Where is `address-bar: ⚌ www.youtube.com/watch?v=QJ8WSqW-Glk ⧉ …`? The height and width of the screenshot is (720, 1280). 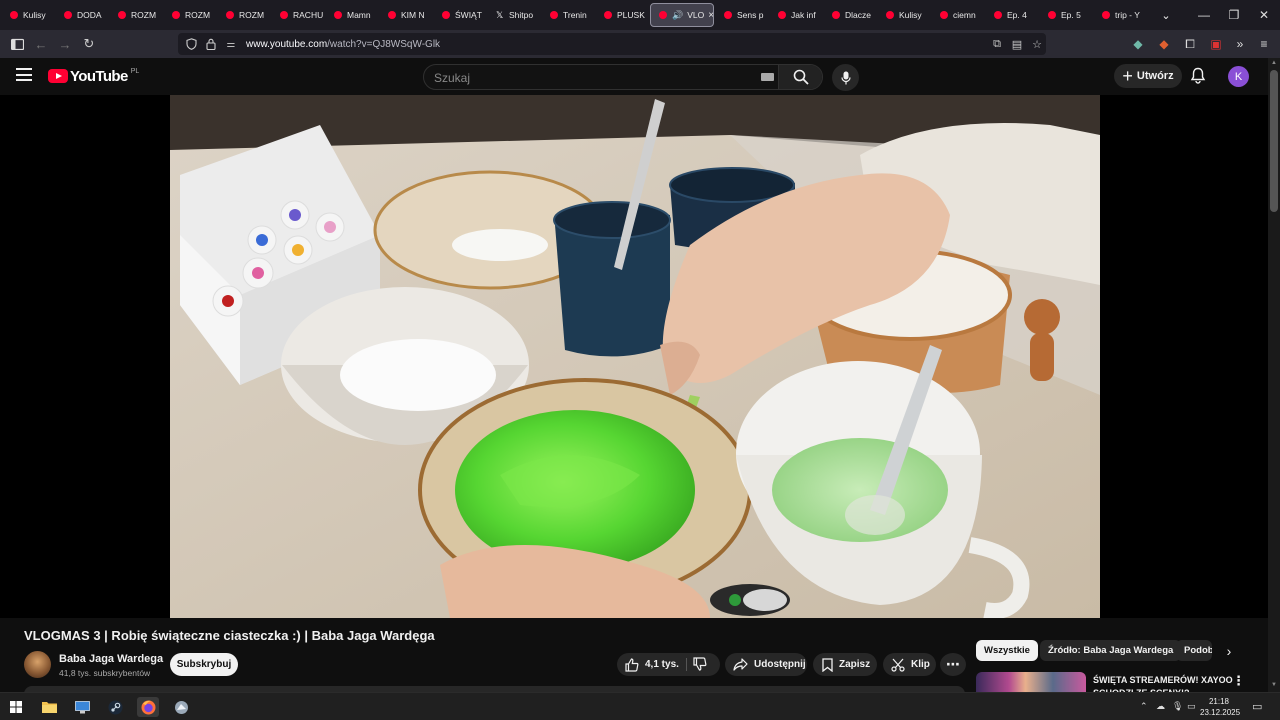 address-bar: ⚌ www.youtube.com/watch?v=QJ8WSqW-Glk ⧉ … is located at coordinates (612, 44).